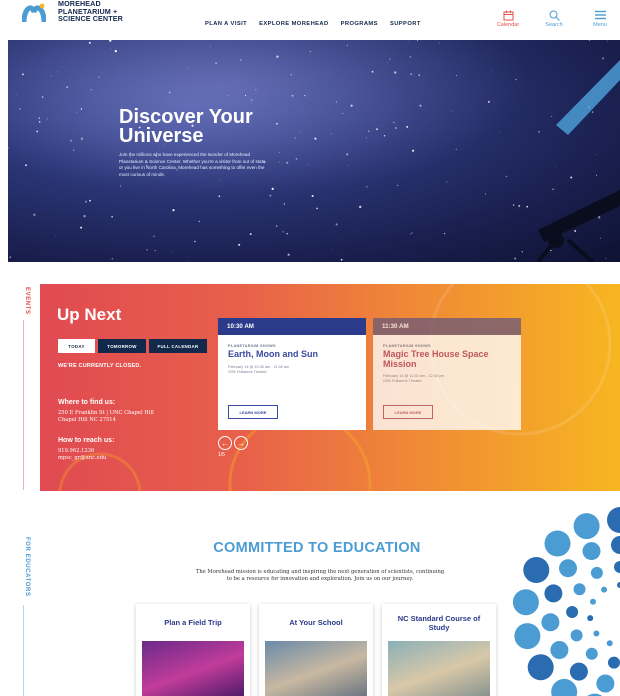  Describe the element at coordinates (292, 326) in the screenshot. I see `event-time: 10:30 AM` at that location.